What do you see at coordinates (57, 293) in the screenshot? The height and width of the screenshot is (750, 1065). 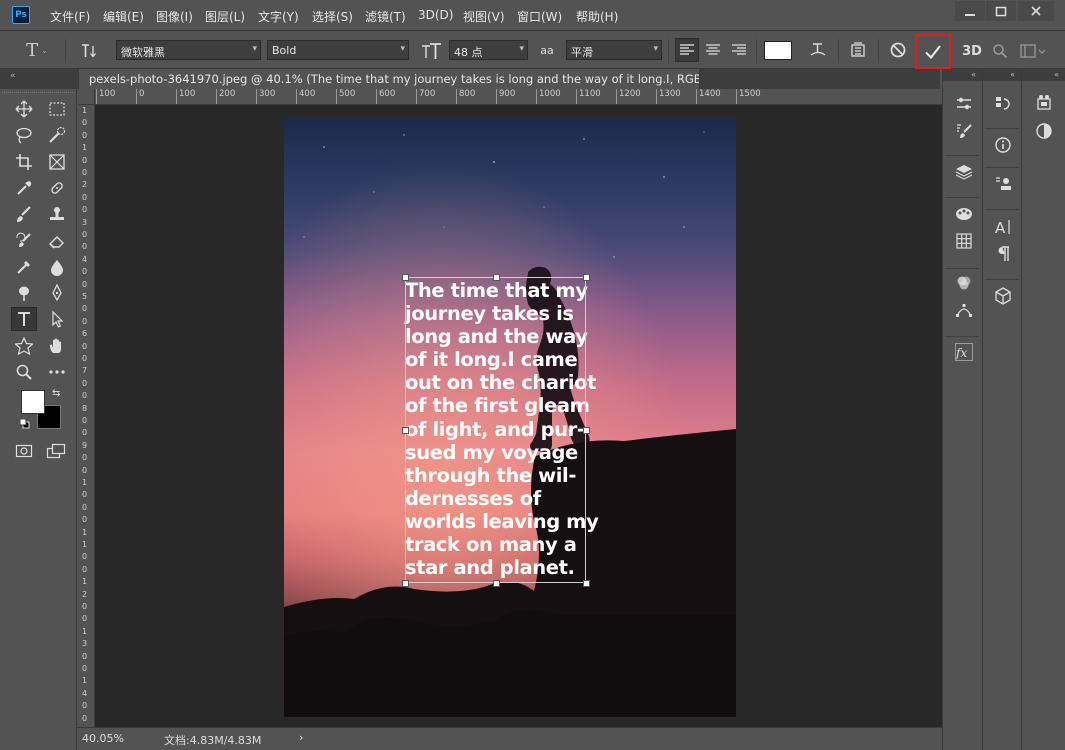 I see `pen-tool-button` at bounding box center [57, 293].